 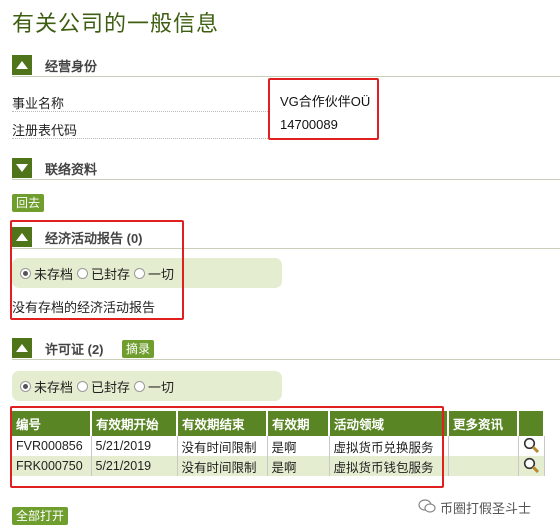 What do you see at coordinates (138, 349) in the screenshot?
I see `summary-button: 摘录` at bounding box center [138, 349].